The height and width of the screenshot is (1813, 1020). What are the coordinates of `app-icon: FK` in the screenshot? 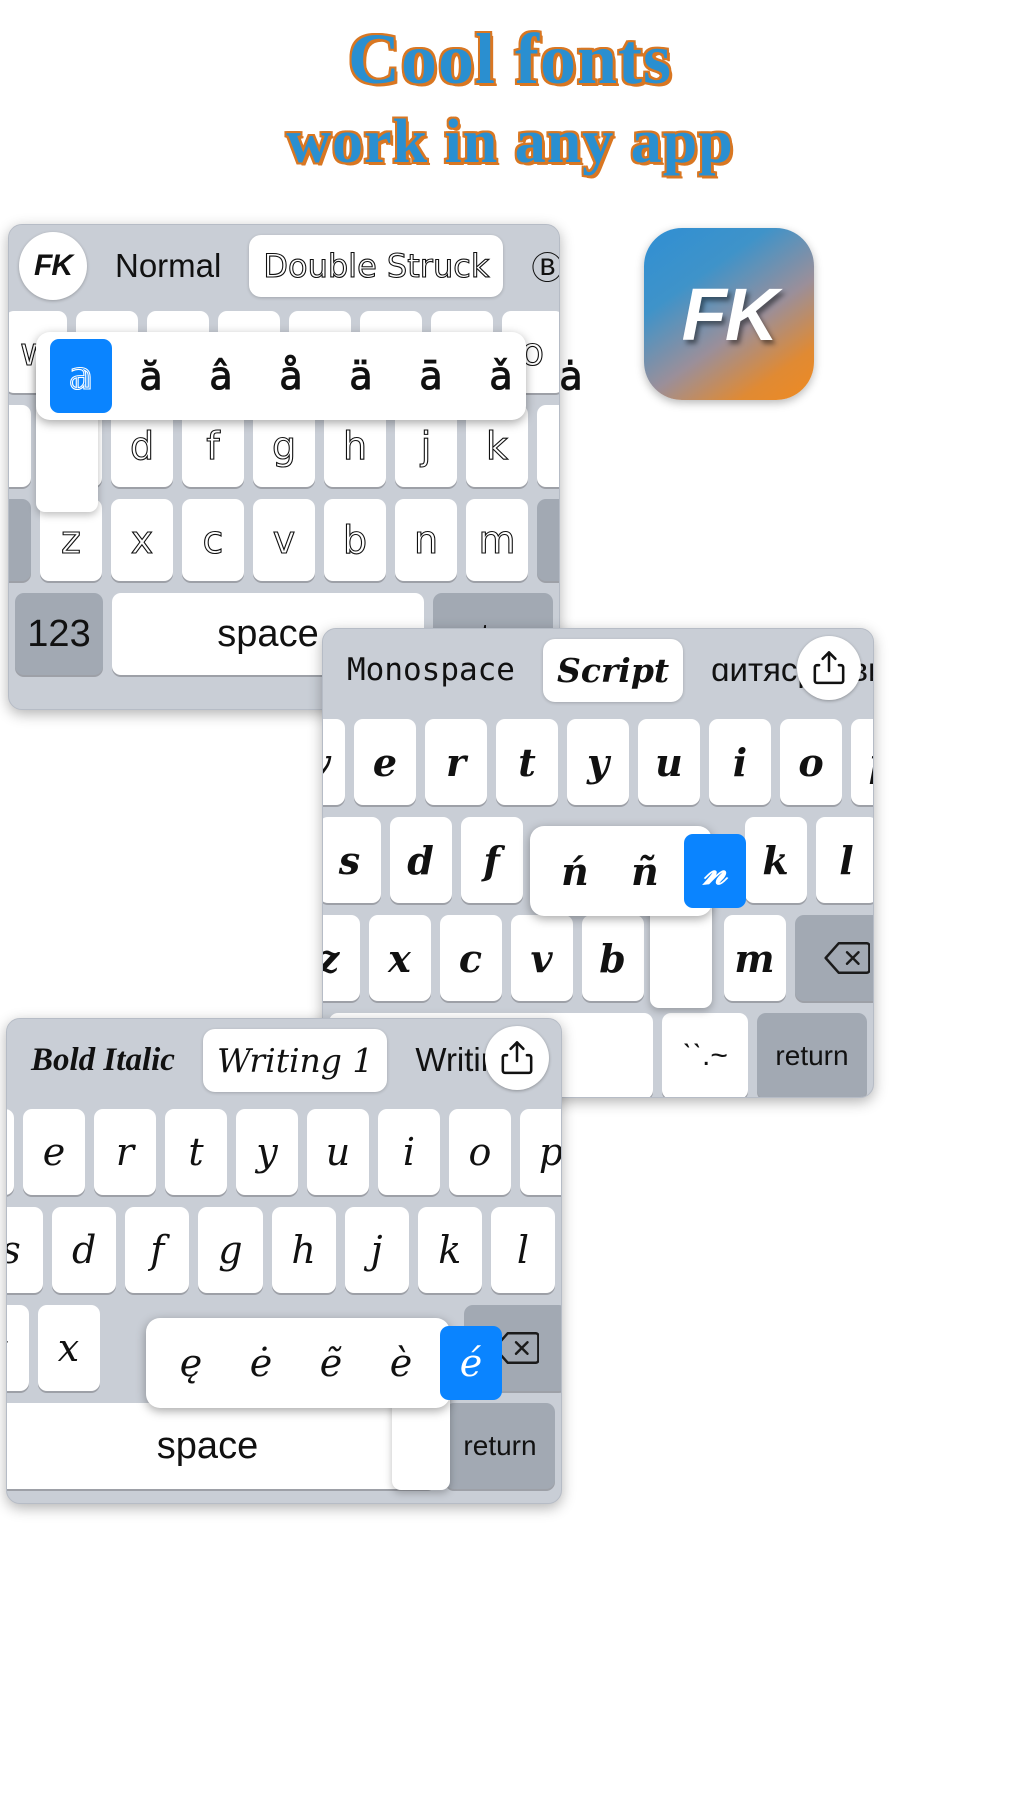 It's located at (729, 314).